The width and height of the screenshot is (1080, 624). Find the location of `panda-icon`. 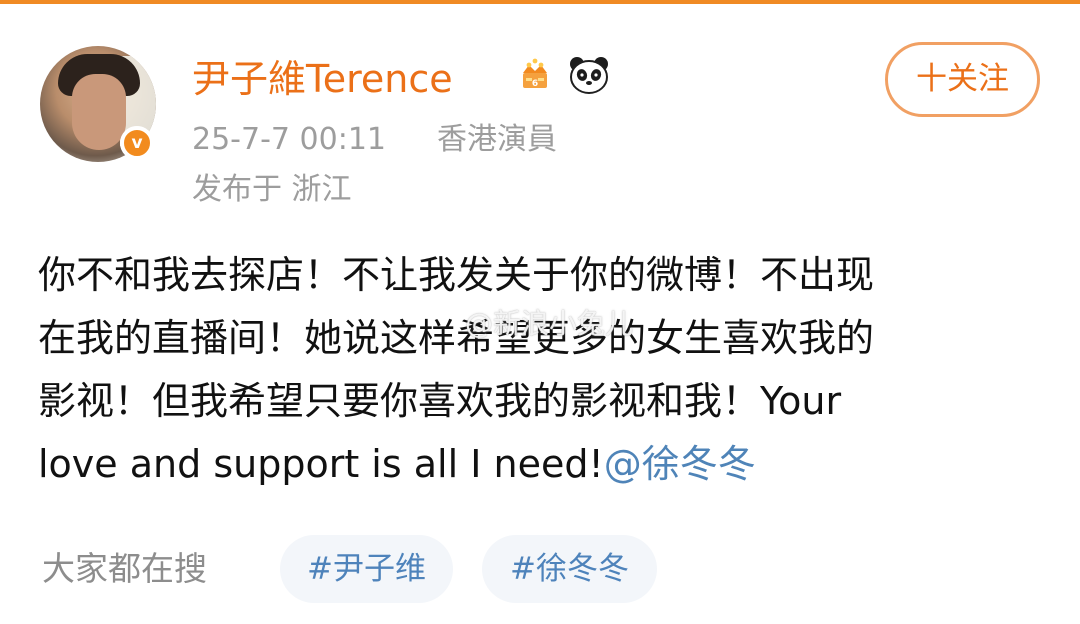

panda-icon is located at coordinates (589, 75).